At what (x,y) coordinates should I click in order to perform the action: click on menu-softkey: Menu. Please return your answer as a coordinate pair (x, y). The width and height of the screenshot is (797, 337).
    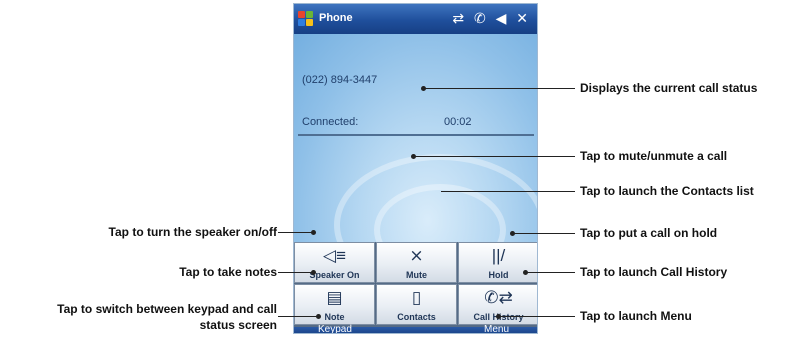
    Looking at the image, I should click on (496, 328).